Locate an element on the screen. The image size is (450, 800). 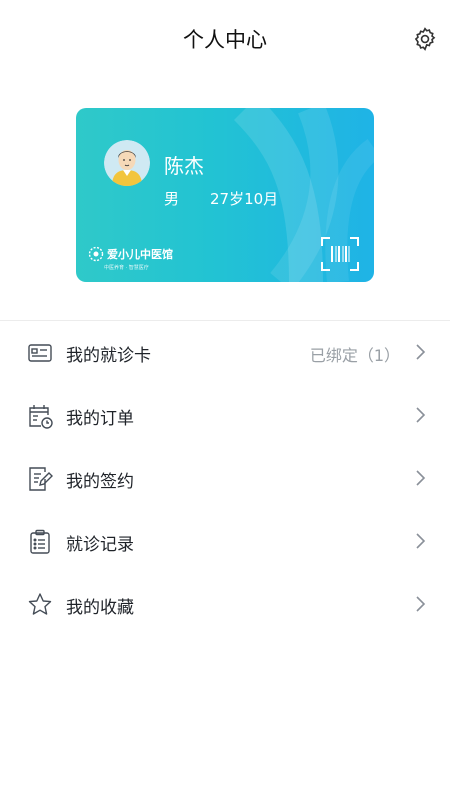
menu-item-label: 就诊记录 is located at coordinates (100, 545).